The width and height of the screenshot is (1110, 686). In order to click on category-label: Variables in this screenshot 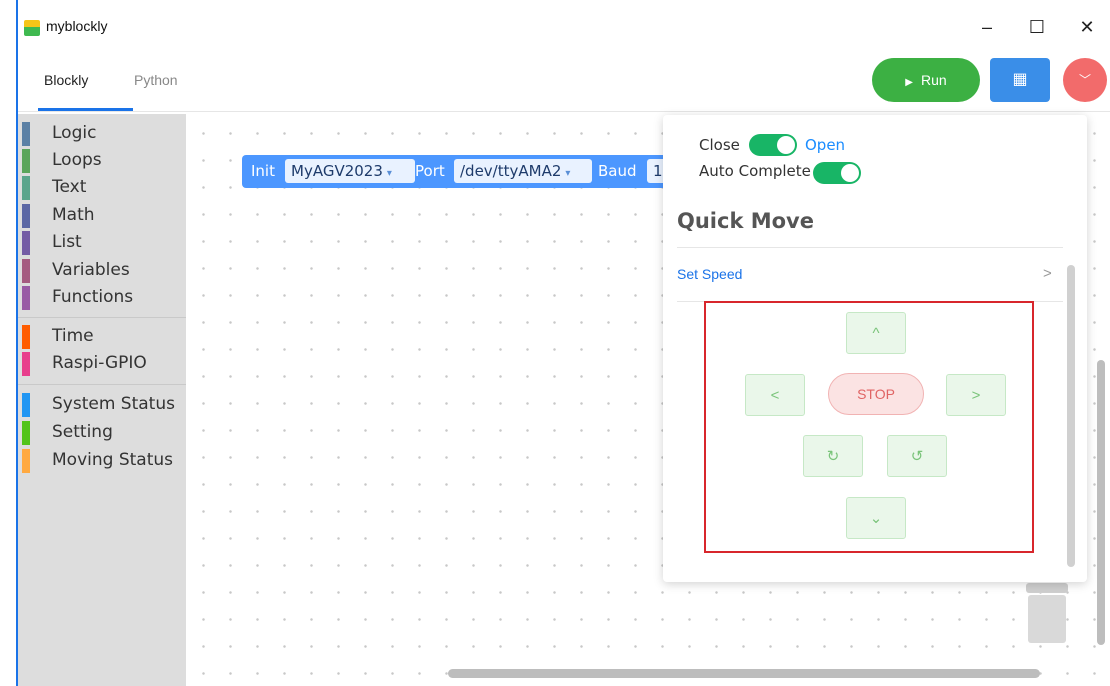, I will do `click(91, 270)`.